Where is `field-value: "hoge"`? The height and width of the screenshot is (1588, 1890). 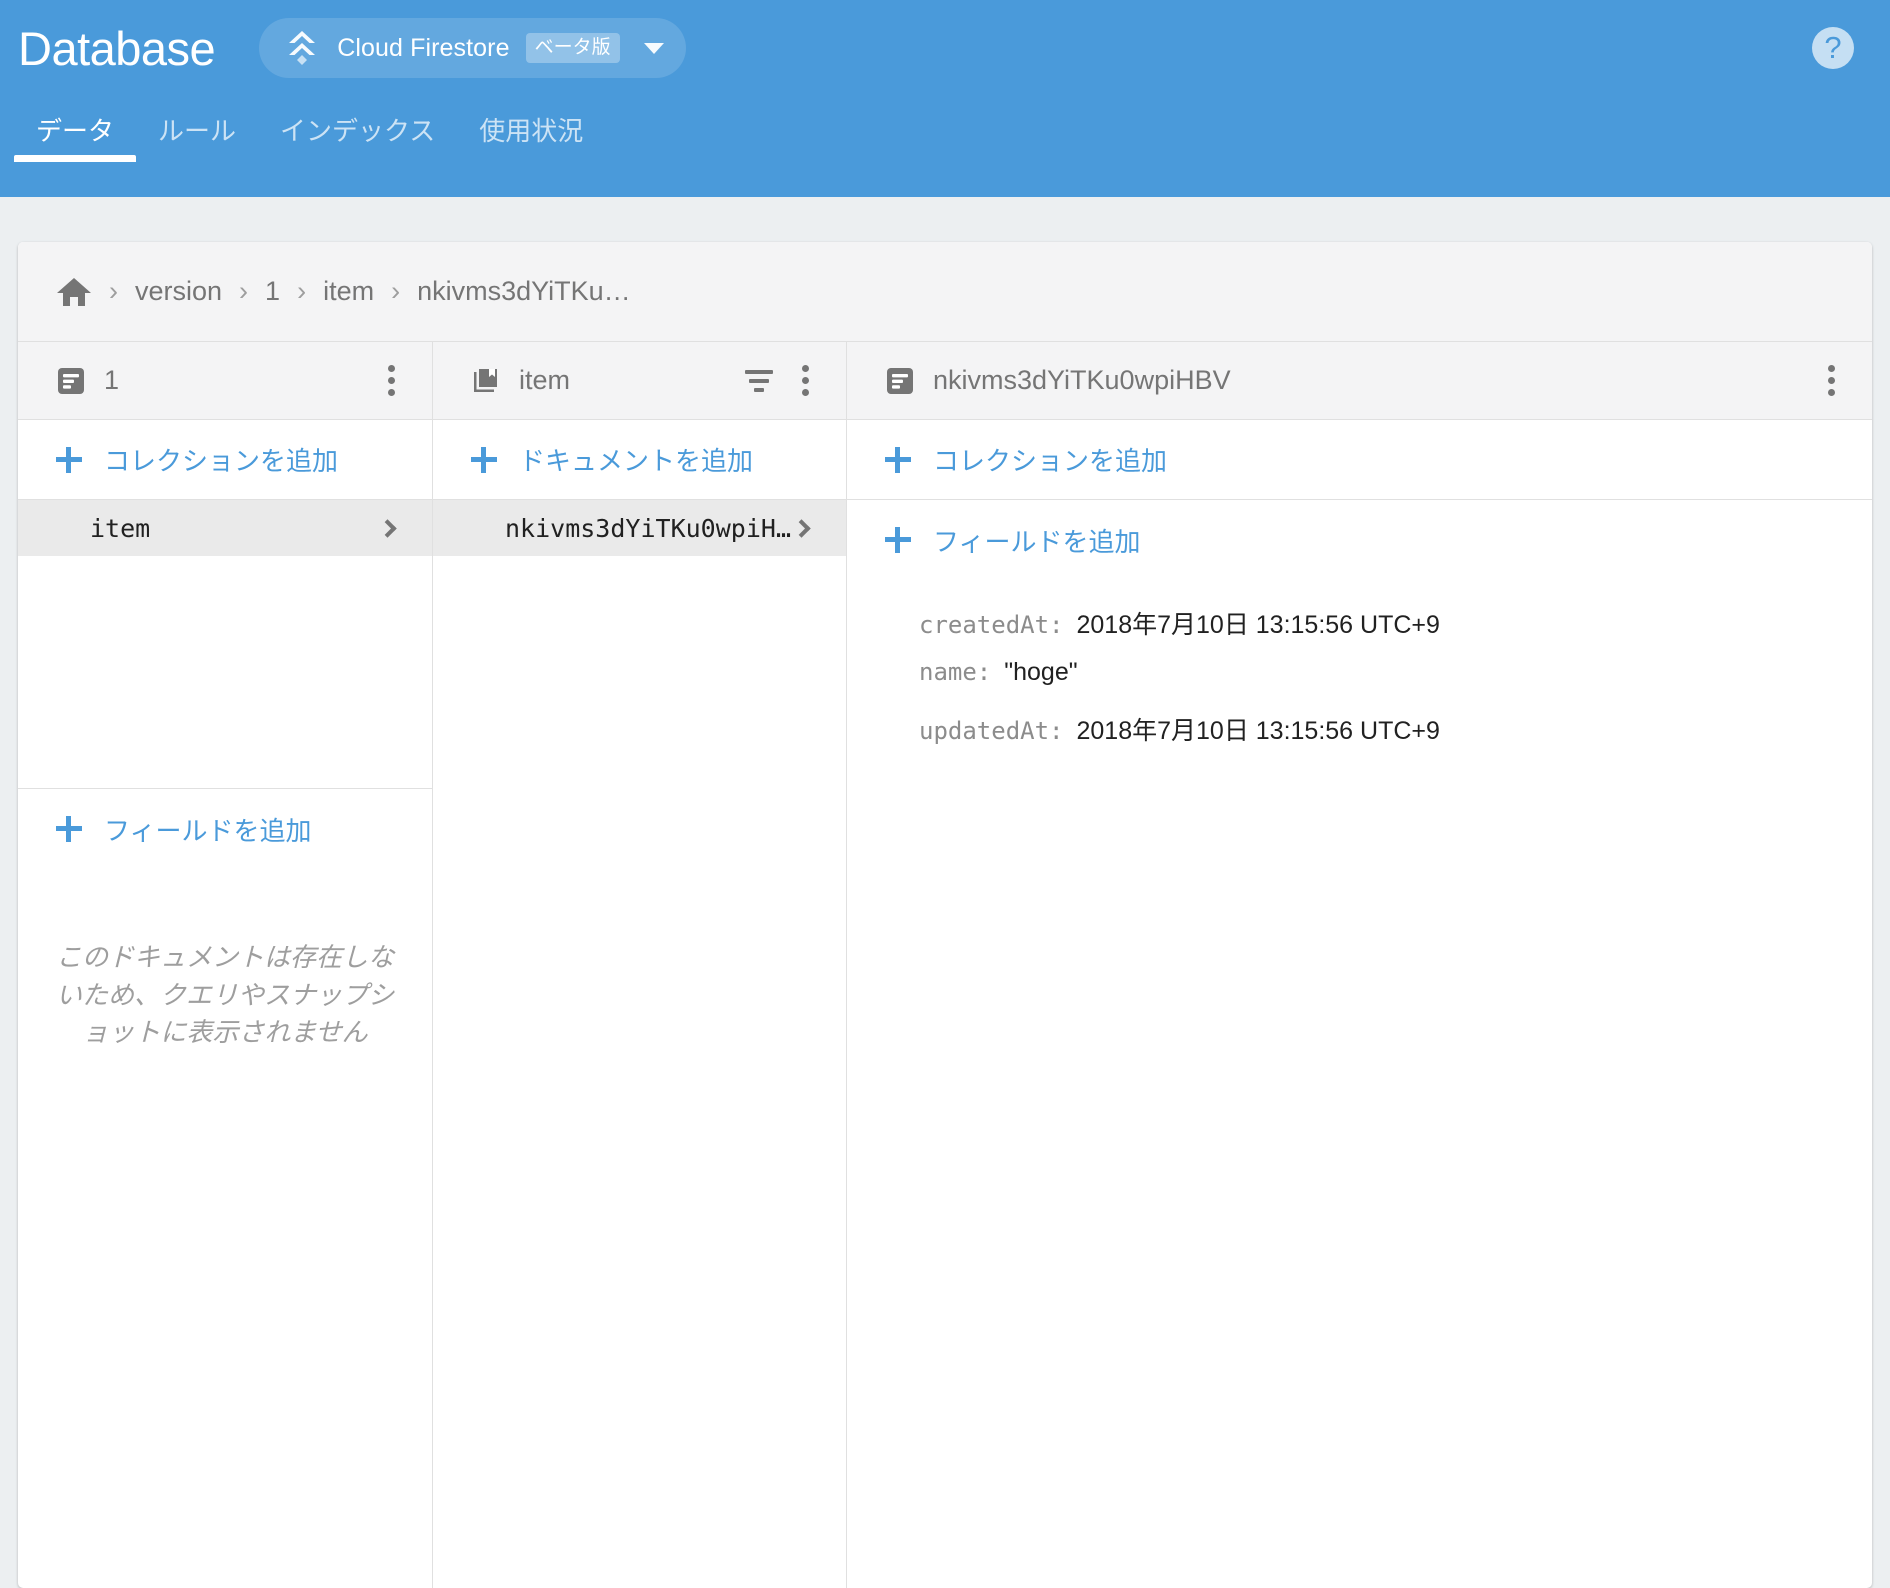
field-value: "hoge" is located at coordinates (1041, 672).